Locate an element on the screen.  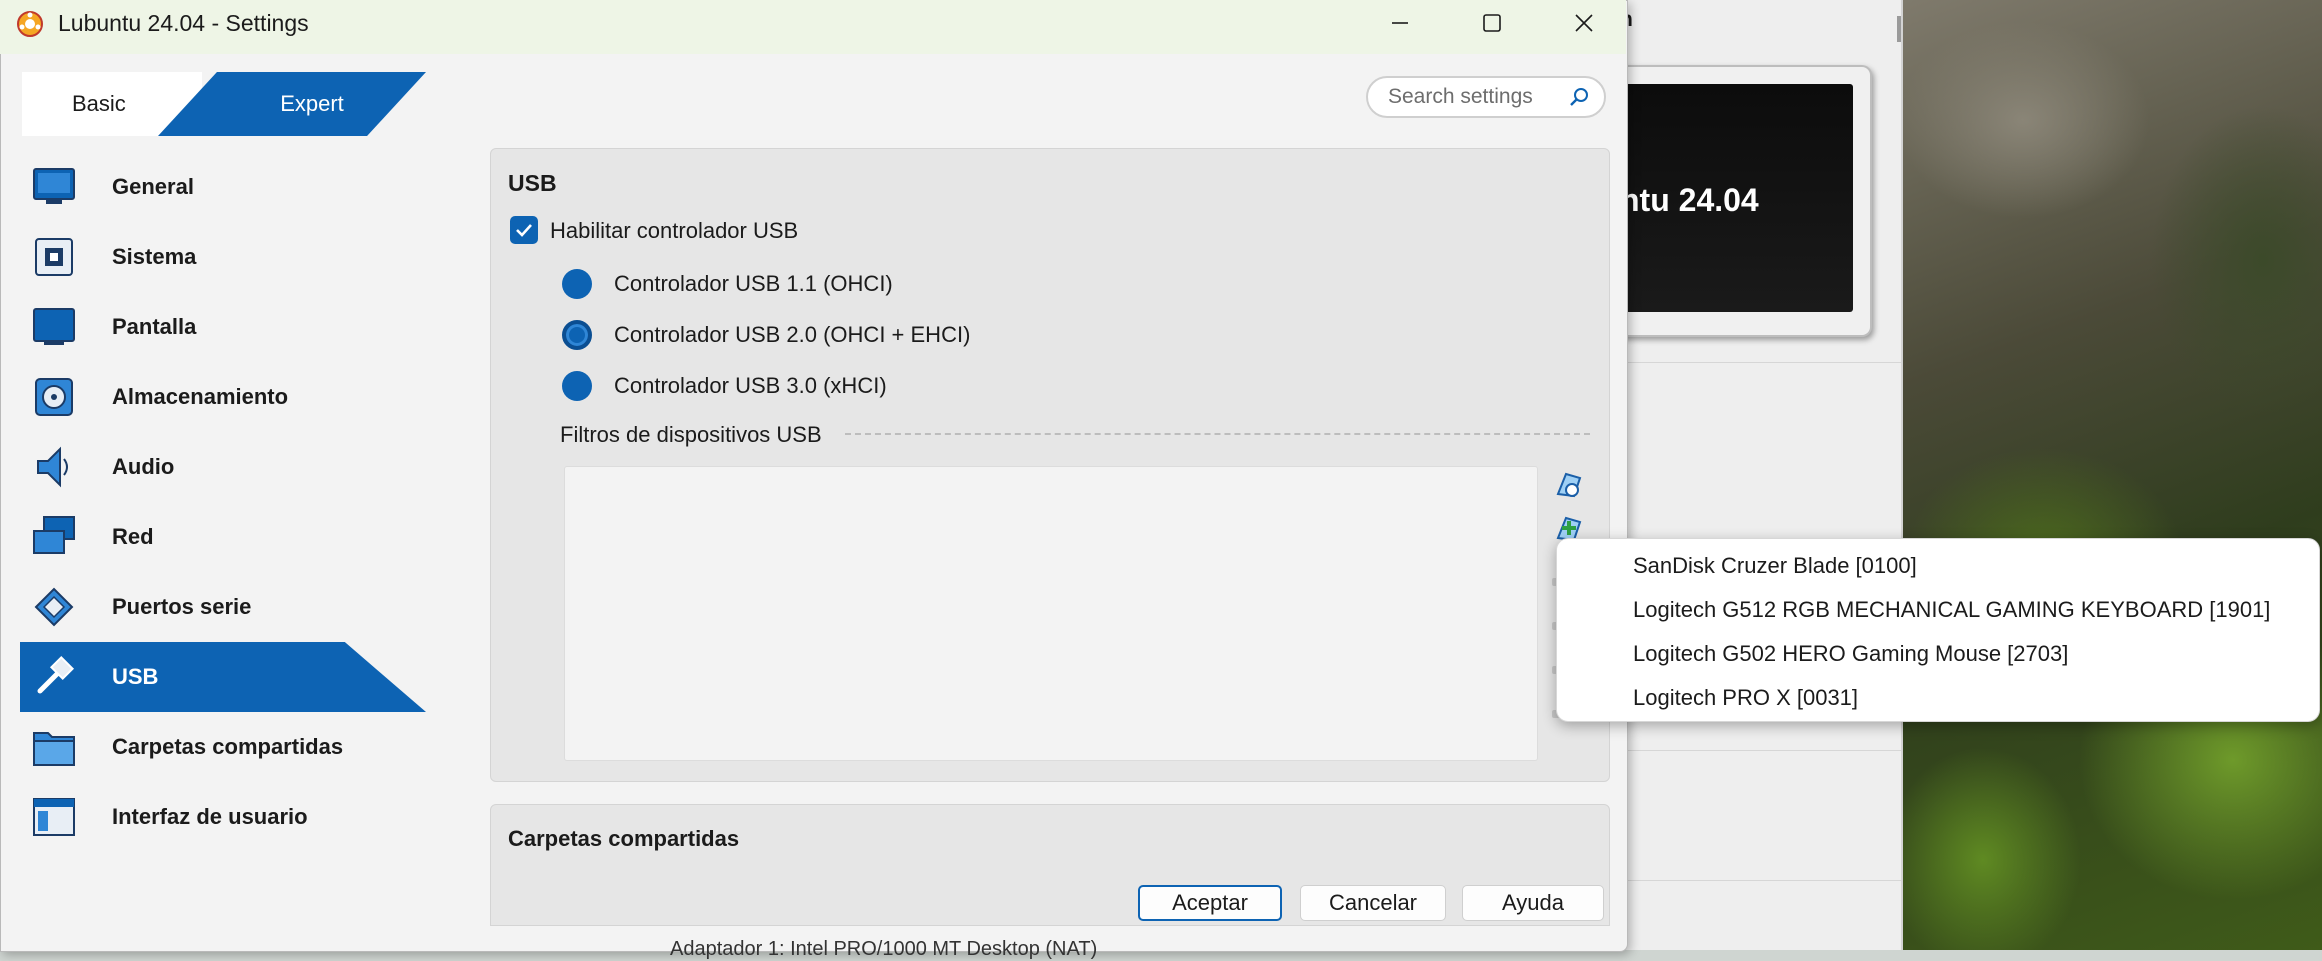
sidebar-item-sistema: Sistema is located at coordinates (223, 257).